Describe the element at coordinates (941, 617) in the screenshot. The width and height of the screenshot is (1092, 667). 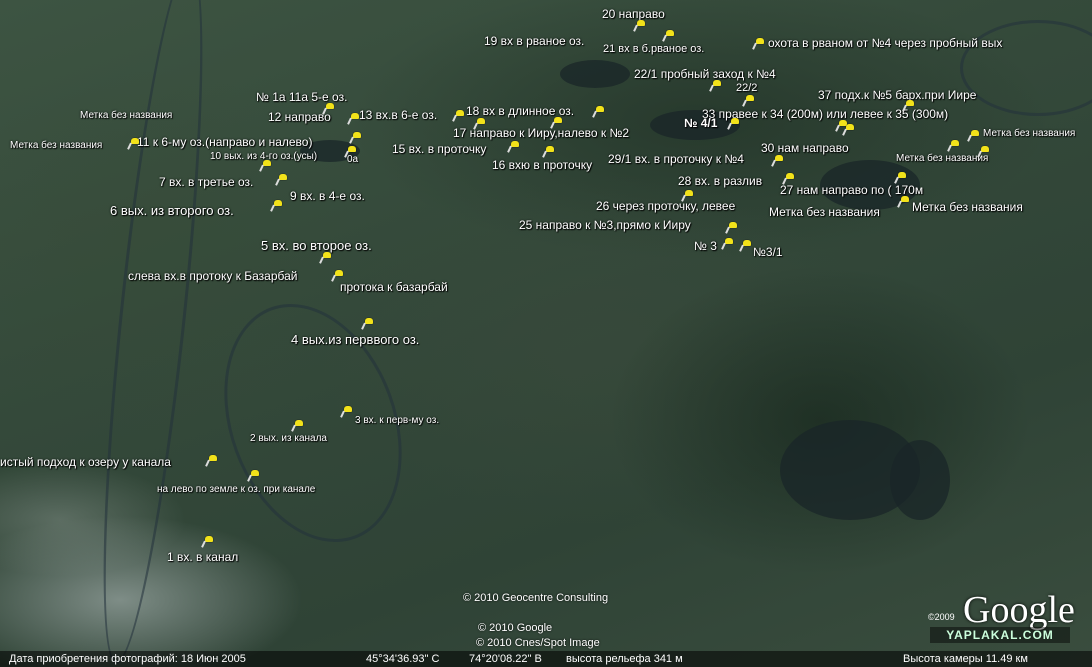
I see `logo-year: ©2009` at that location.